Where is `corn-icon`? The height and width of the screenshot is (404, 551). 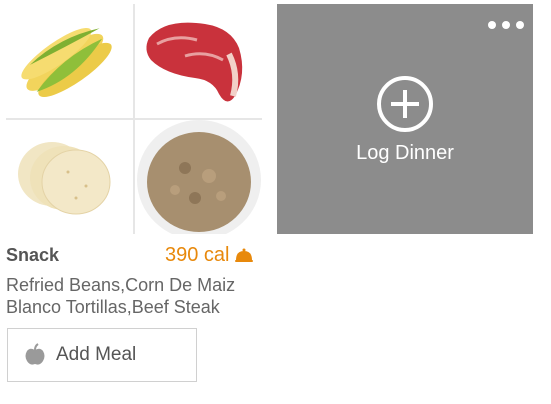 corn-icon is located at coordinates (66, 62).